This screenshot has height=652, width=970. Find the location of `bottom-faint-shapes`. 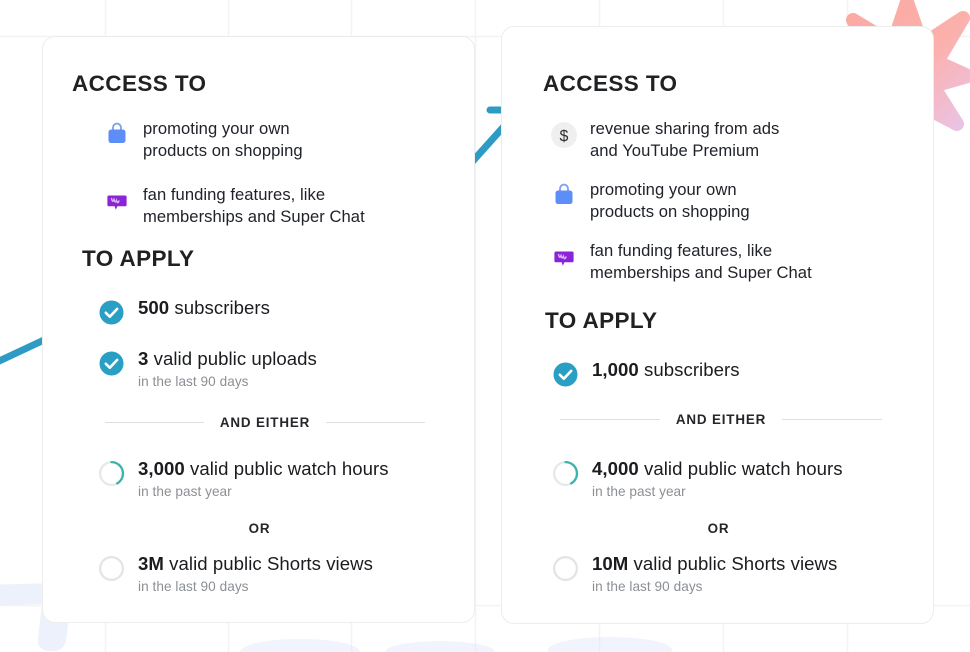

bottom-faint-shapes is located at coordinates (456, 644).